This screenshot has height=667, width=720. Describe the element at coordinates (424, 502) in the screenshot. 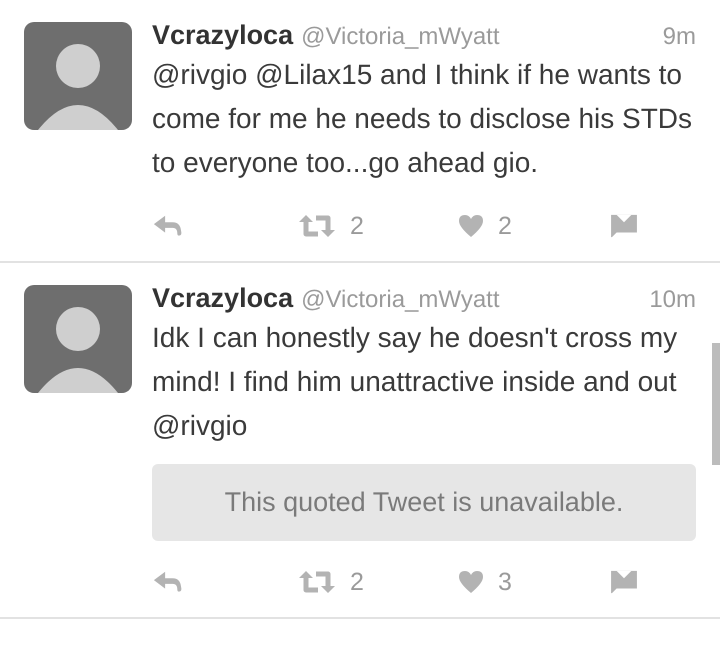

I see `quoted-tweet-notice: This quoted Tweet is unavailable.` at that location.